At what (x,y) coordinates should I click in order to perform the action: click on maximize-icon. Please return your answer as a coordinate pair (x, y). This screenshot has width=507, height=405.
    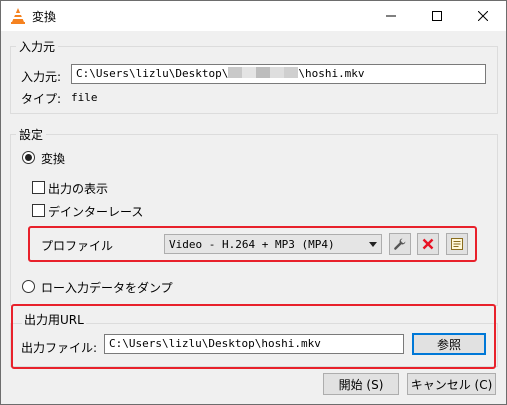
    Looking at the image, I should click on (437, 16).